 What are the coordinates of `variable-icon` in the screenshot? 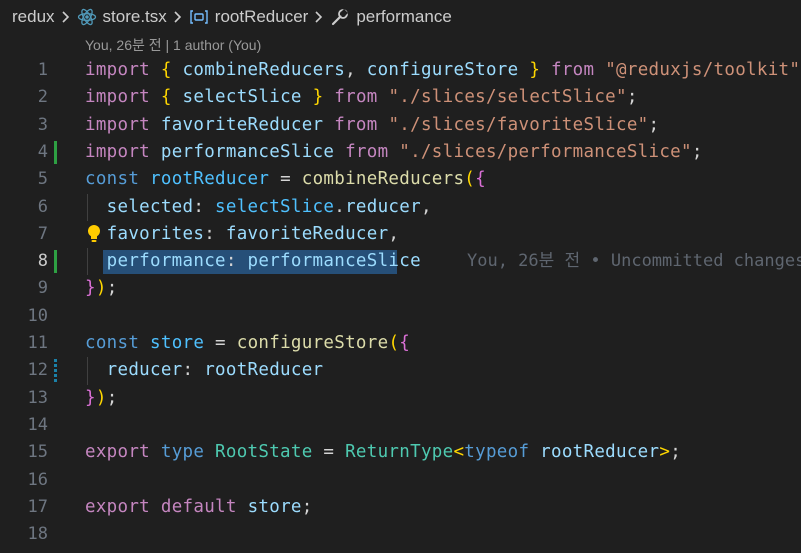 It's located at (199, 17).